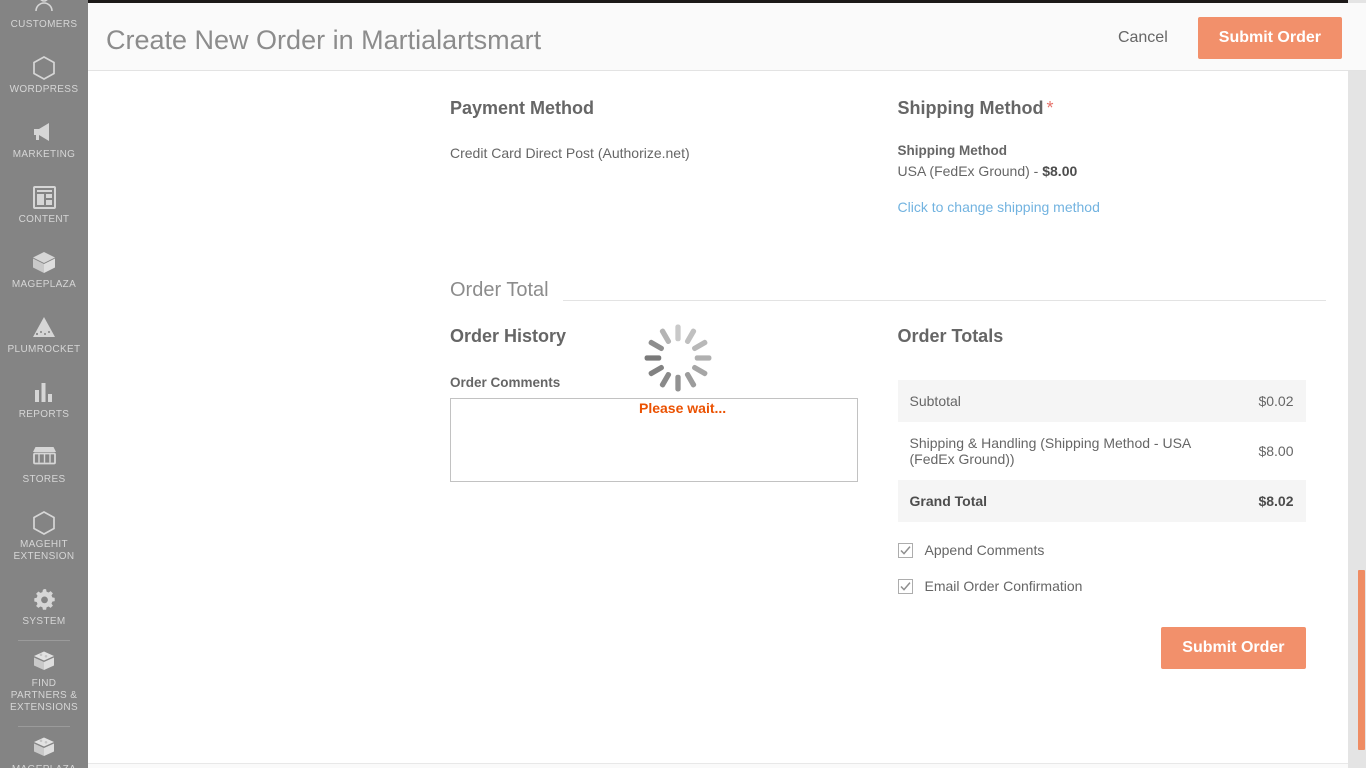  What do you see at coordinates (44, 538) in the screenshot?
I see `sidebar-item-magehit-extension: MAGEHIT EXTENSION` at bounding box center [44, 538].